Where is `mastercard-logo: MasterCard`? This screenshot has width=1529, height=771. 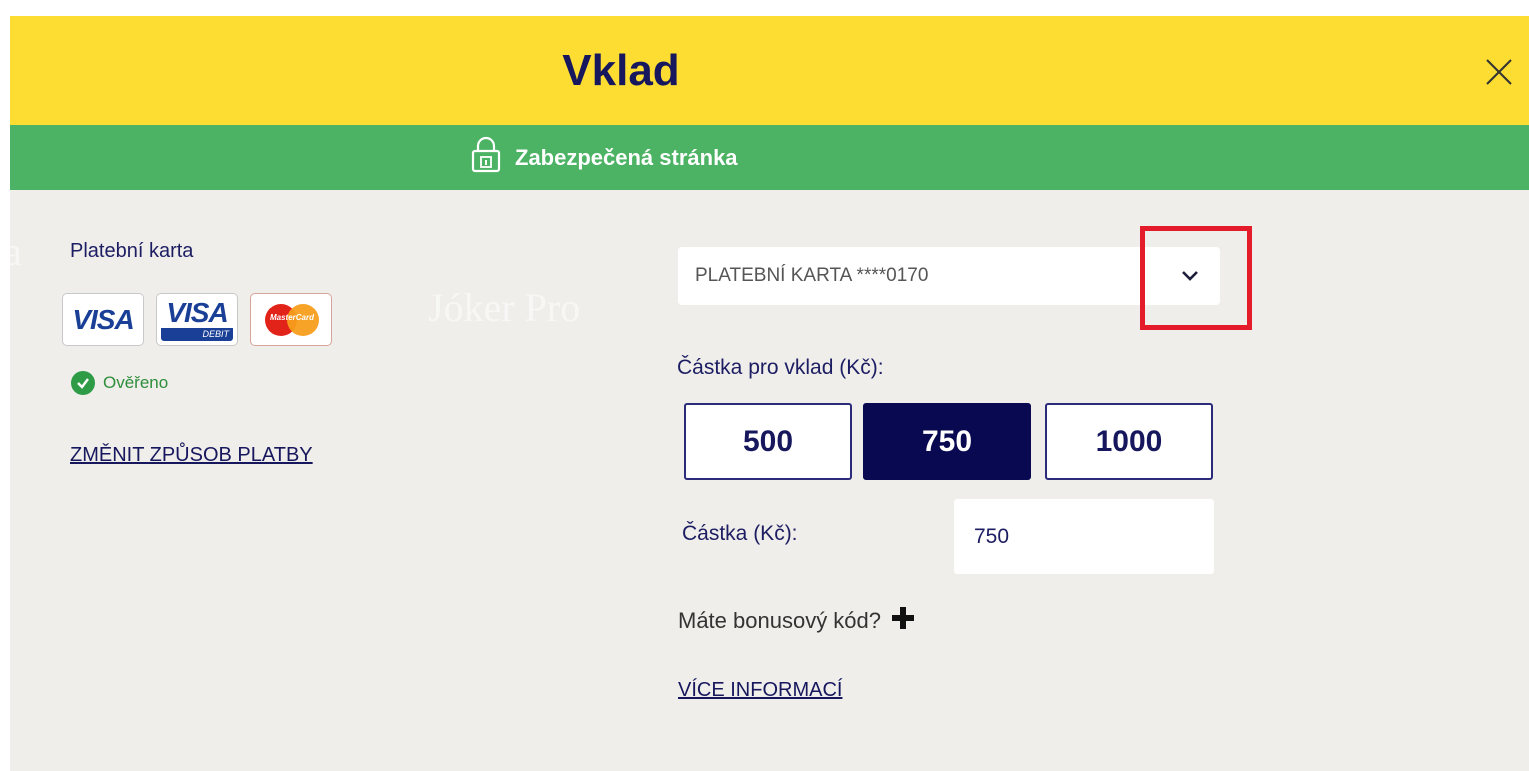
mastercard-logo: MasterCard is located at coordinates (291, 319).